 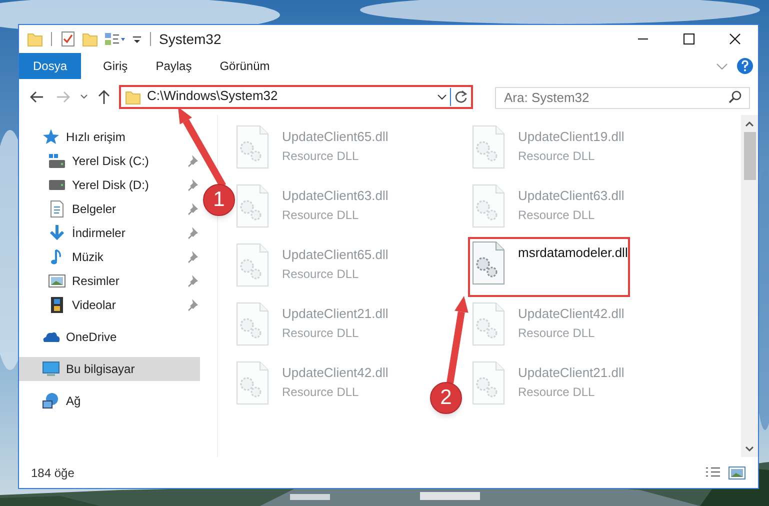 I want to click on scrollbar-thumb, so click(x=750, y=156).